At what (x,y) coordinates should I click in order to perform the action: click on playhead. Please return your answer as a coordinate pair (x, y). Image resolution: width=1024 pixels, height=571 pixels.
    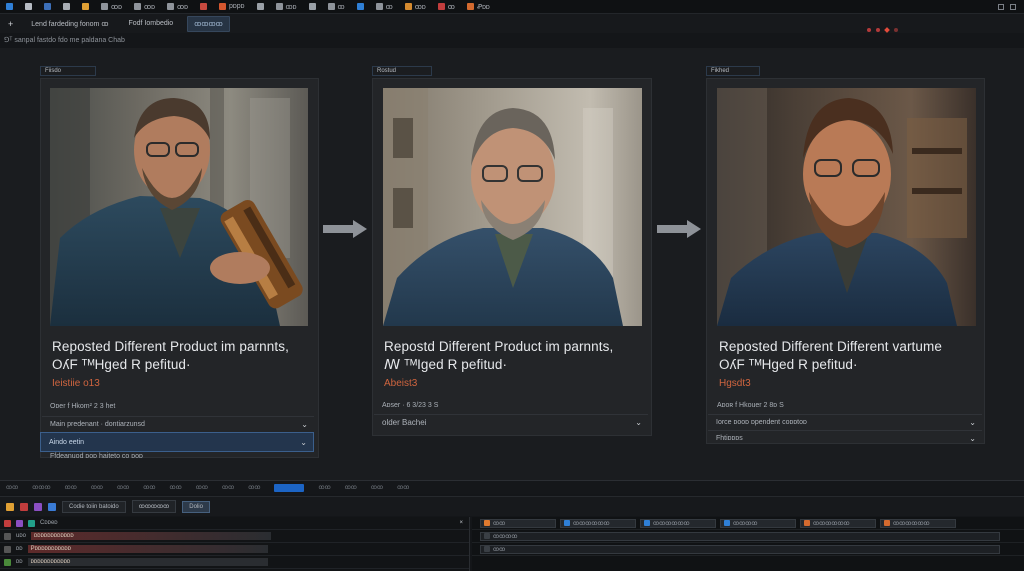
    Looking at the image, I should click on (289, 487).